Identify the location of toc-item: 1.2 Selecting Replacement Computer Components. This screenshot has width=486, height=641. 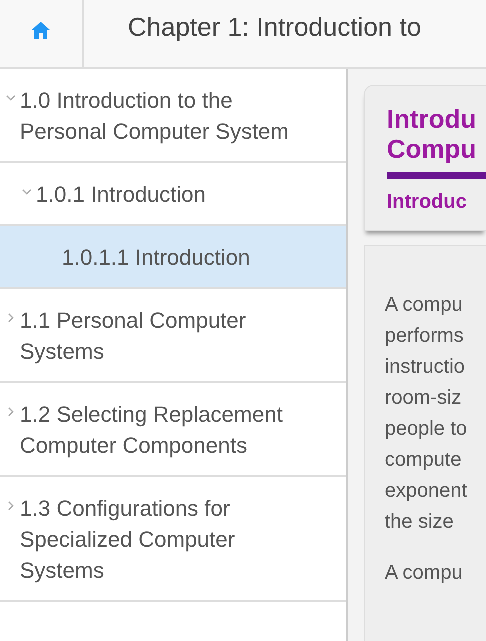
(173, 430).